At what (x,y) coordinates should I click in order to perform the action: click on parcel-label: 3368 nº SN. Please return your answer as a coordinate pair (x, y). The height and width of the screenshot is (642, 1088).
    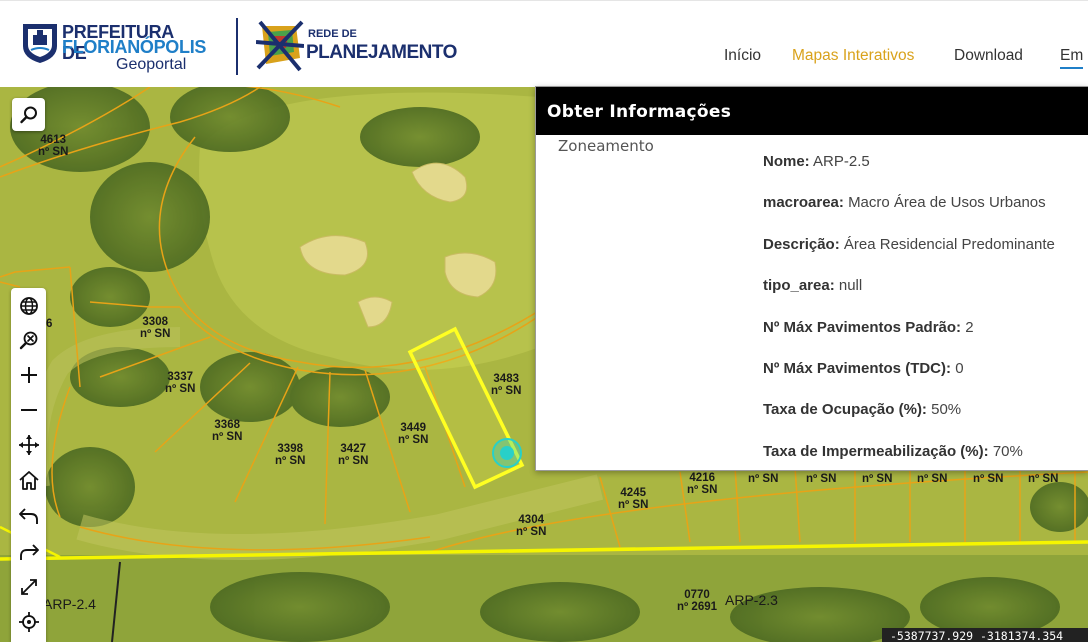
    Looking at the image, I should click on (227, 431).